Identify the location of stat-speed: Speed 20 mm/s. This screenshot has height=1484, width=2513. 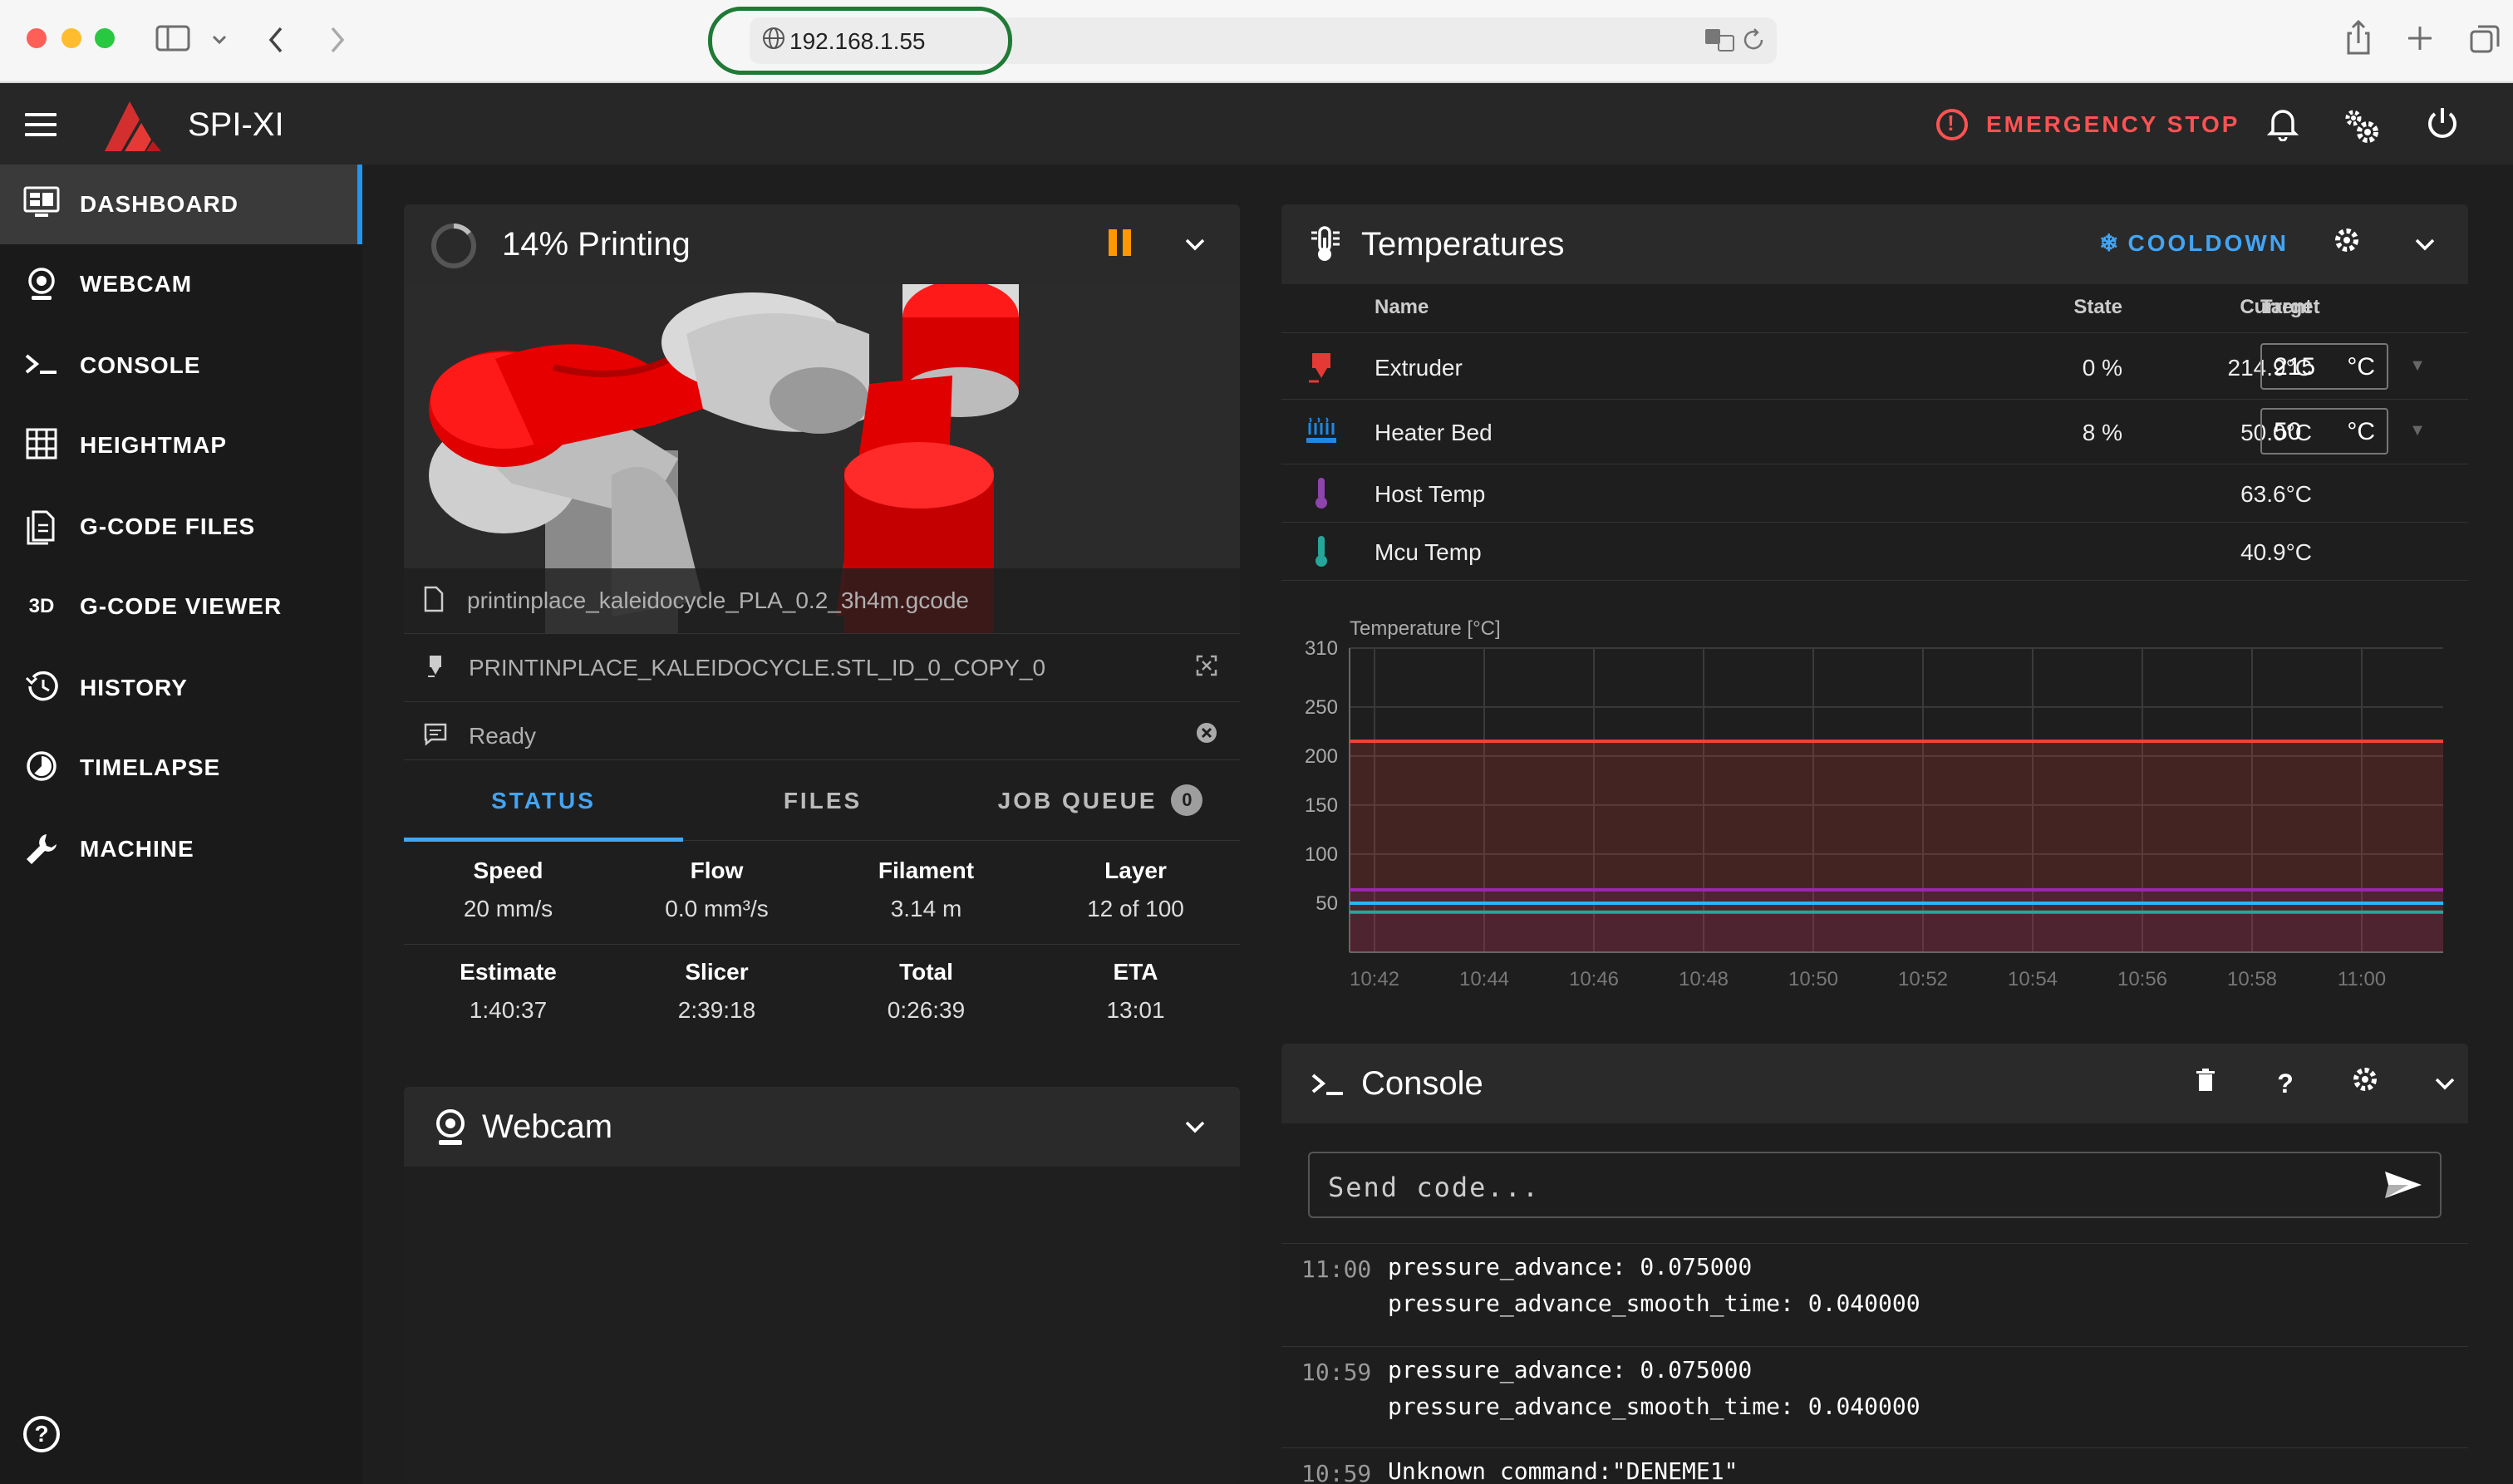
(508, 890).